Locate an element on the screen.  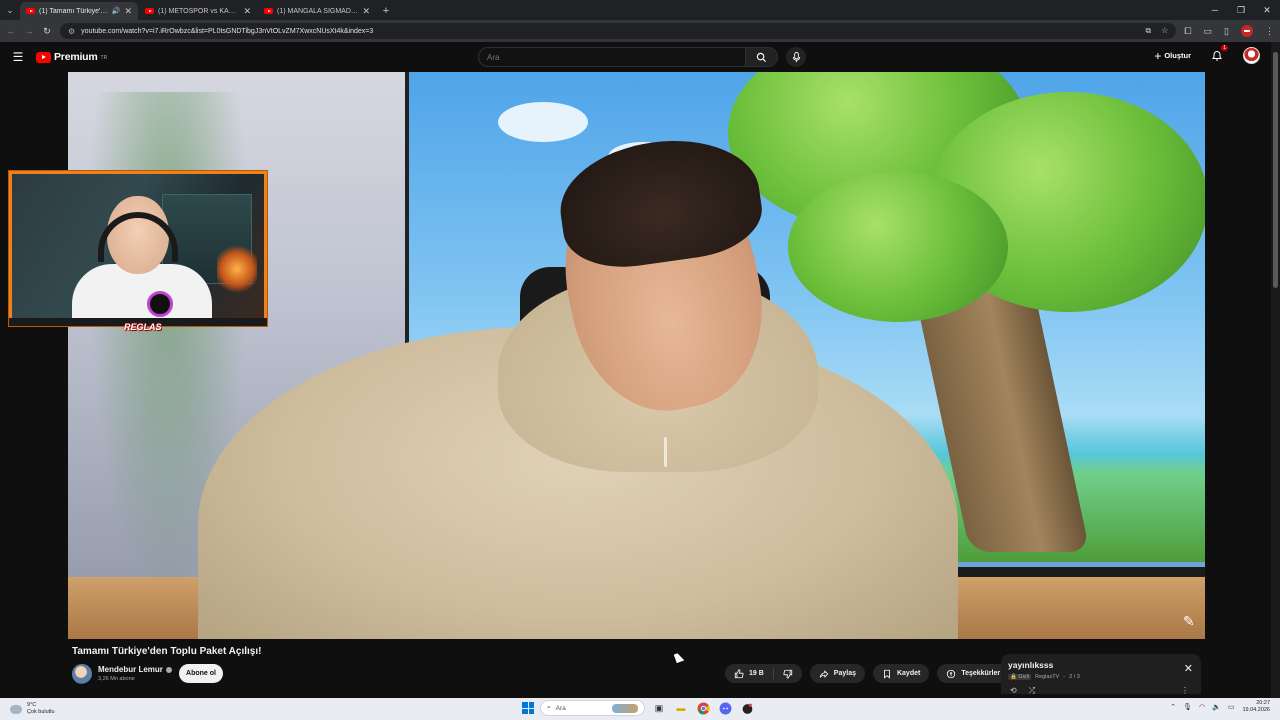
browser-tab-1: (1) Tamamı Türkiye'den Top 🔊 ✕ is located at coordinates (79, 11).